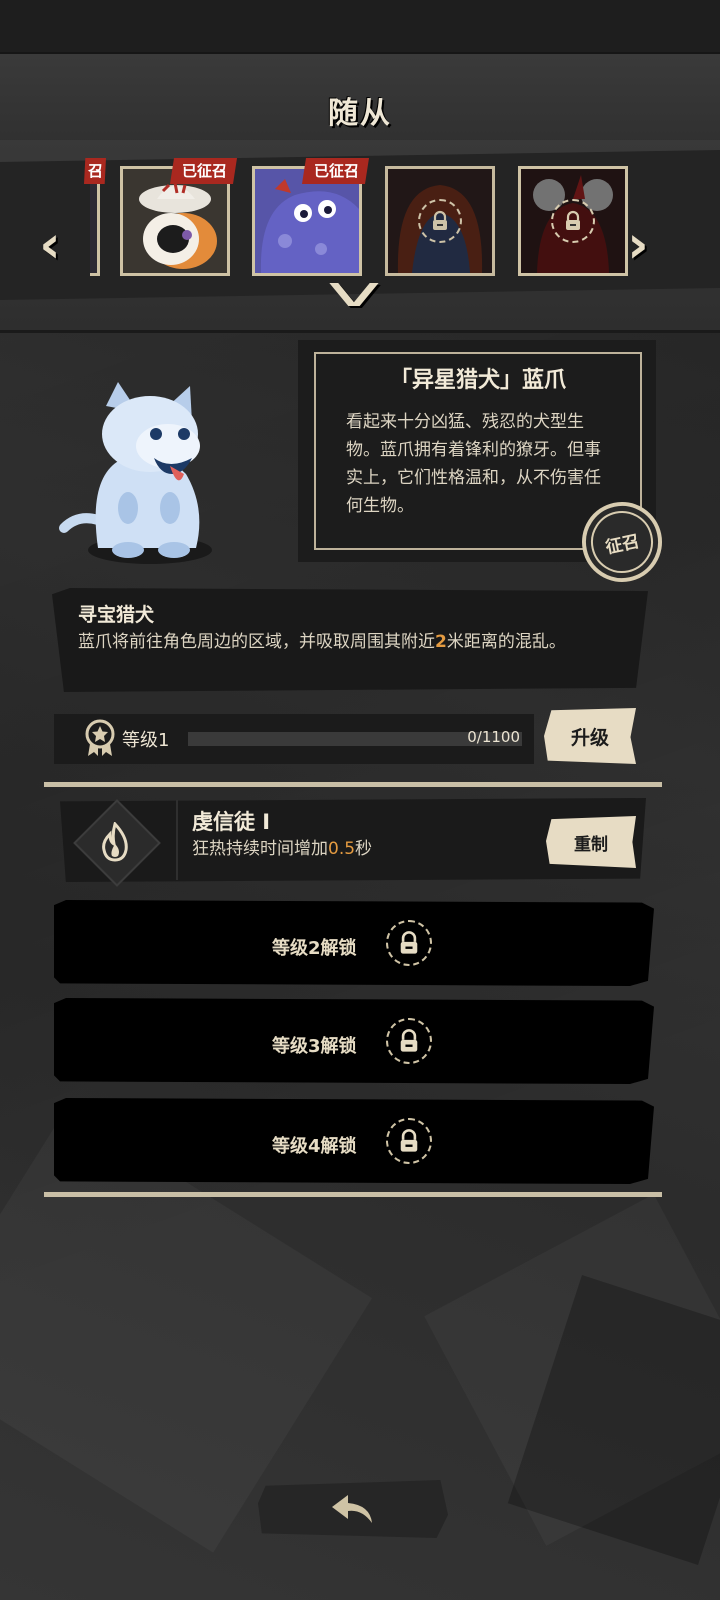  What do you see at coordinates (116, 615) in the screenshot?
I see `skill-name: 寻宝猎犬` at bounding box center [116, 615].